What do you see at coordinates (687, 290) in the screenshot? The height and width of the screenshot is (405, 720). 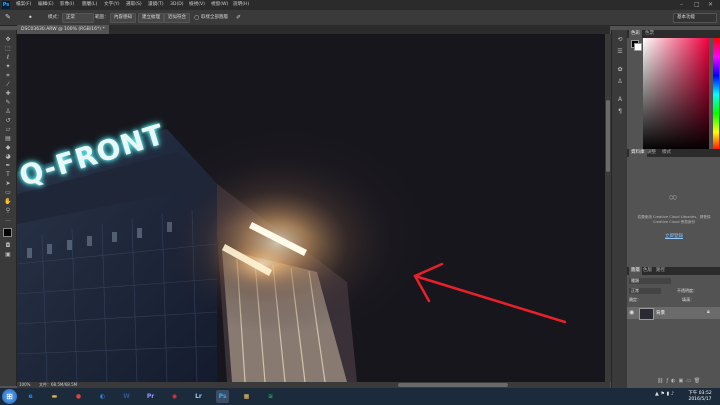 I see `opacity-label: 不透明度：` at bounding box center [687, 290].